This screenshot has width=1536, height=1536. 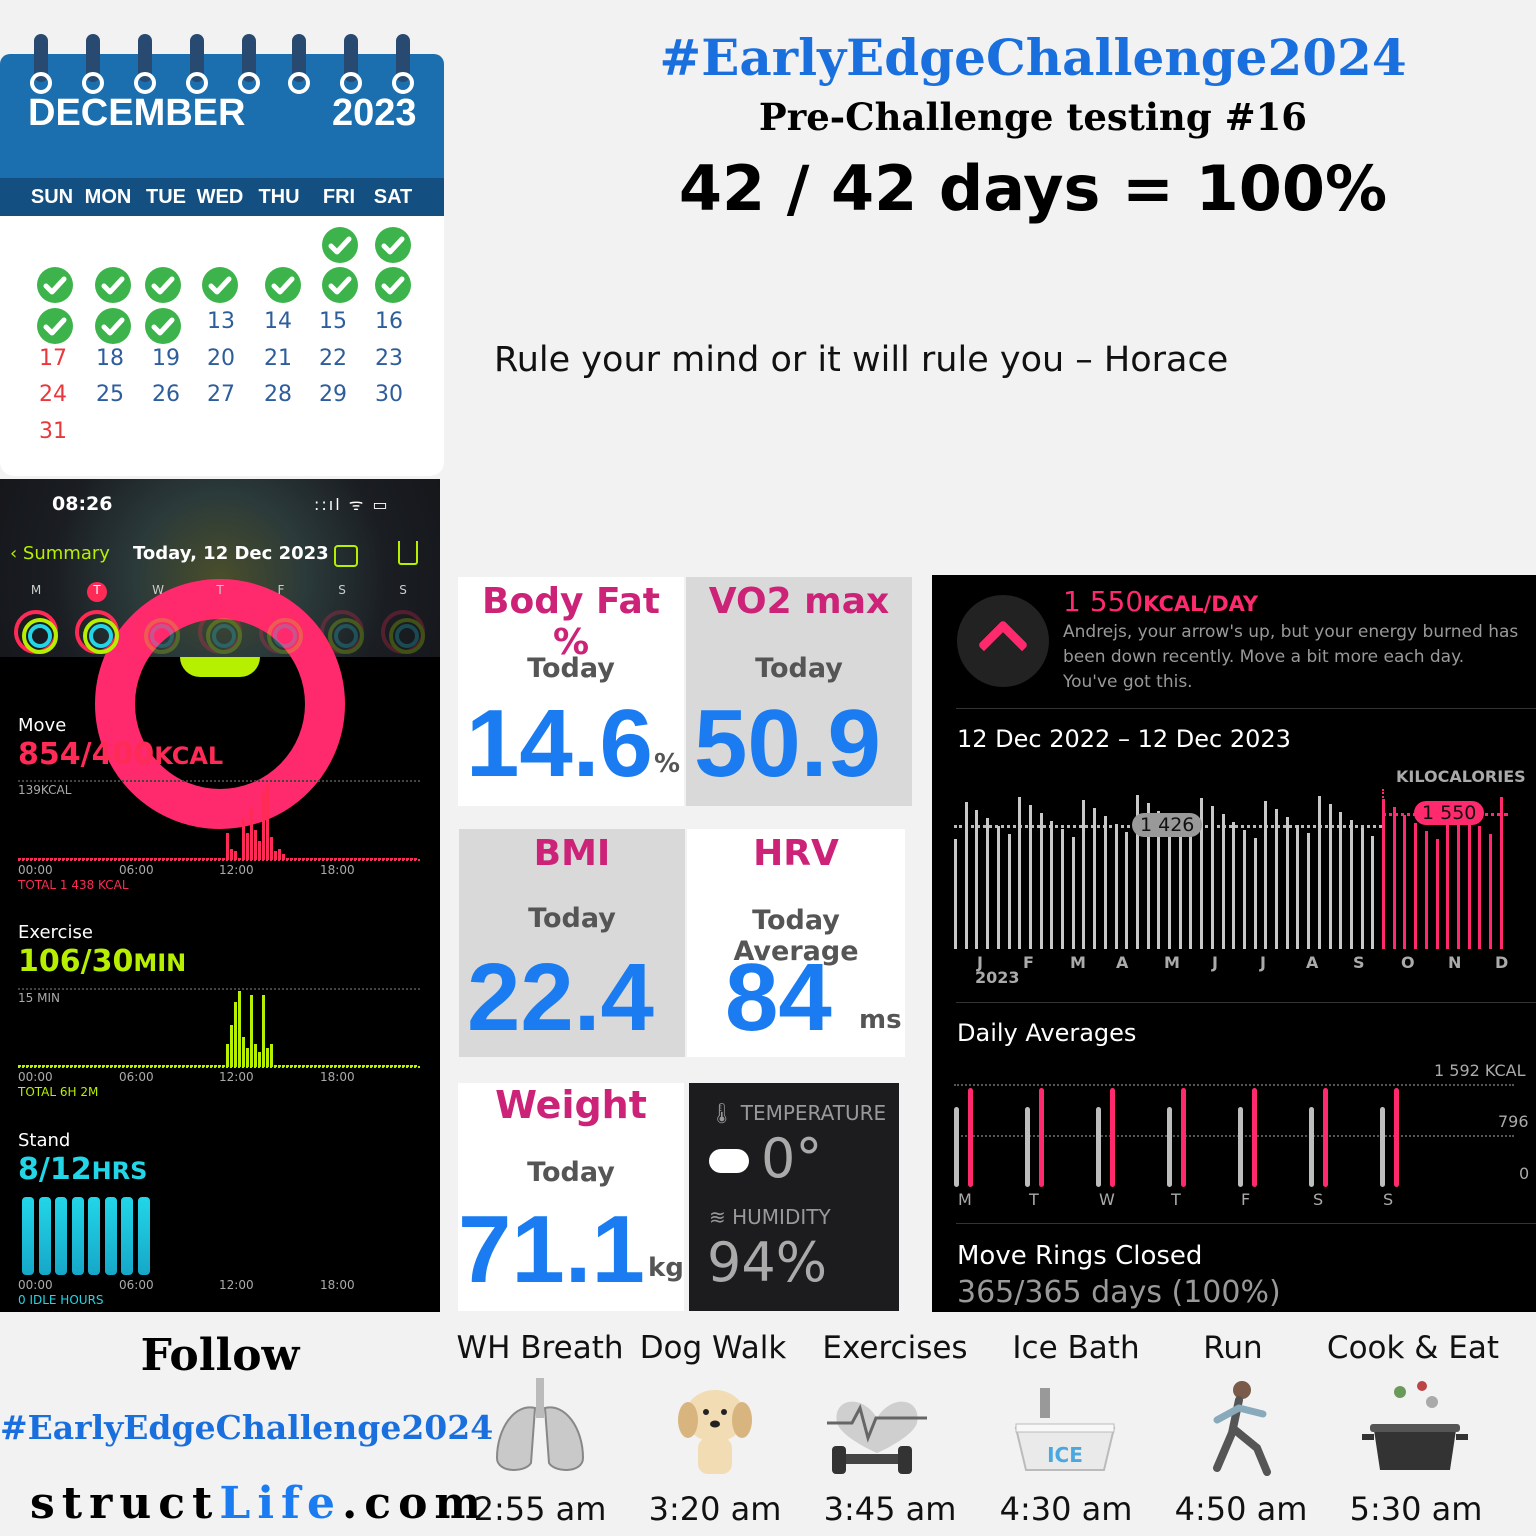 I want to click on calendar-icon, so click(x=346, y=556).